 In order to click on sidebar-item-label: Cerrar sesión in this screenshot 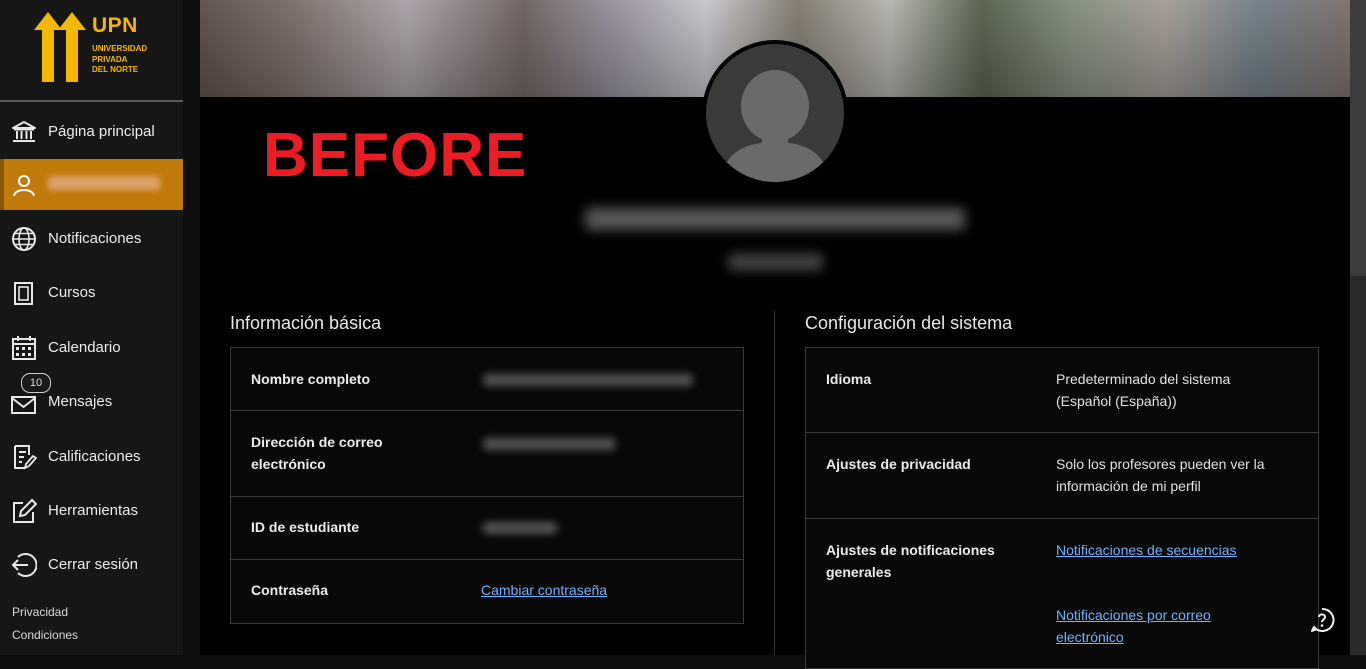, I will do `click(93, 564)`.